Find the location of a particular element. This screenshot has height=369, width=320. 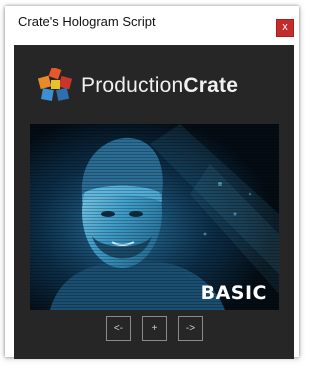

close-button: x is located at coordinates (285, 28).